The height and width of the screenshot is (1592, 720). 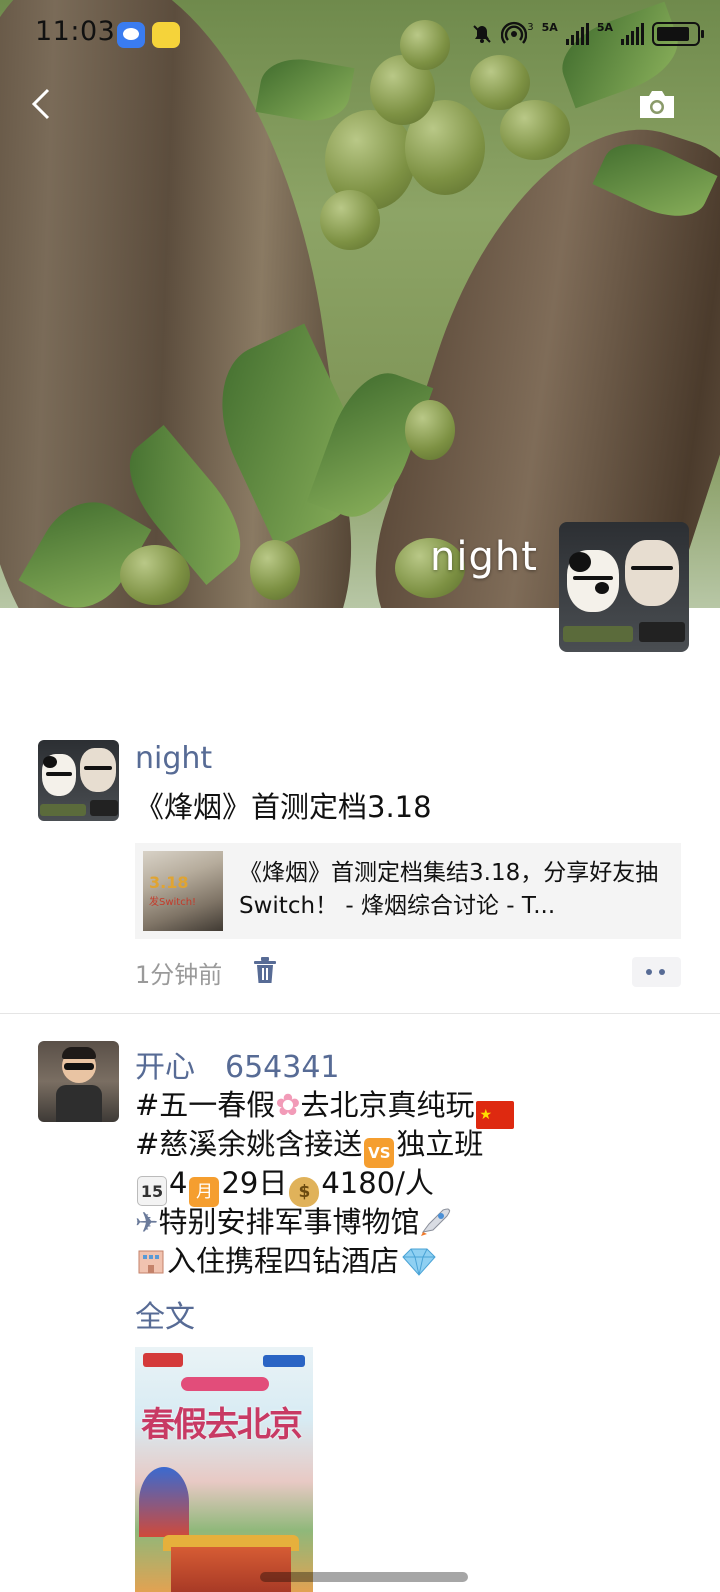 I want to click on calendar-icon: 15, so click(x=152, y=1191).